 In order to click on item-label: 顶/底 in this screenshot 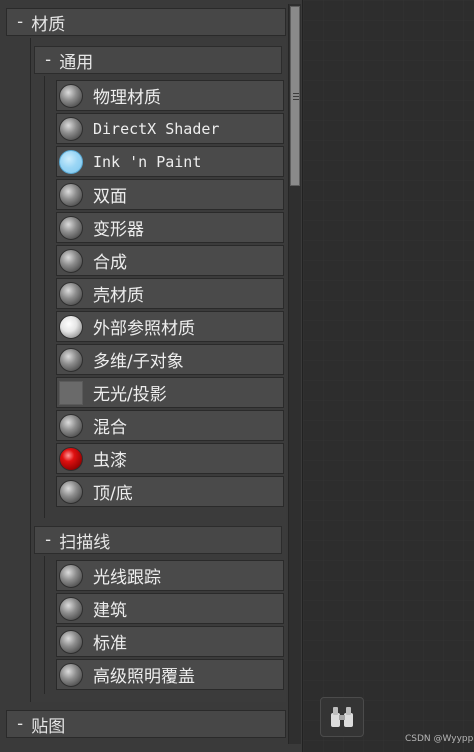, I will do `click(113, 494)`.